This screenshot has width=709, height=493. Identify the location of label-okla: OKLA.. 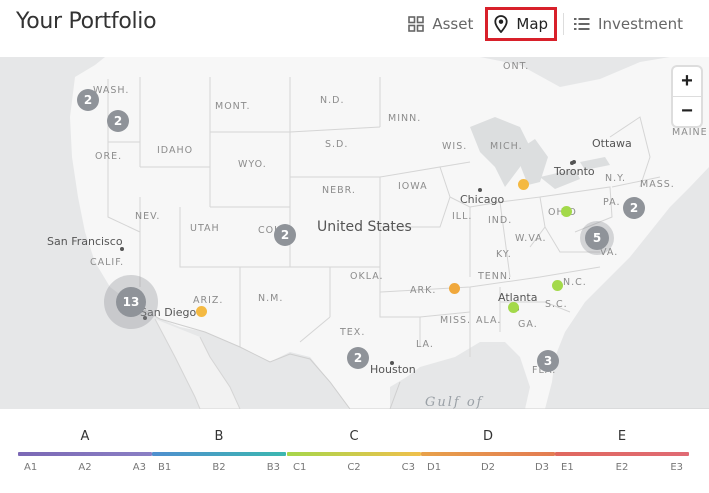
(367, 276).